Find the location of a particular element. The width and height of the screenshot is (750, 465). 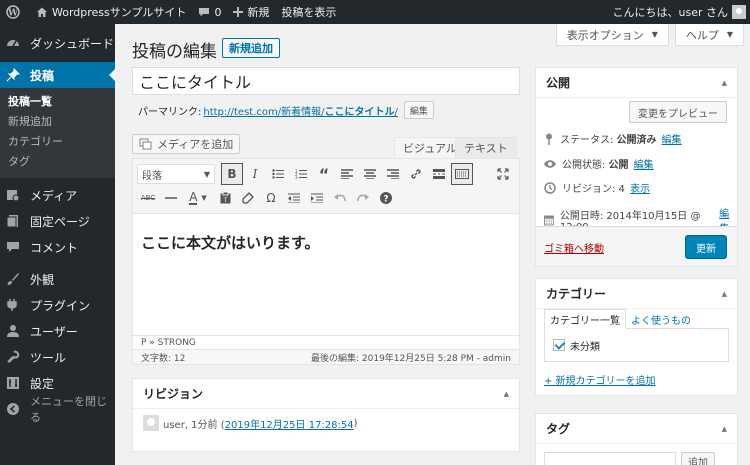

tab-most-used: よく使うもの is located at coordinates (661, 319).